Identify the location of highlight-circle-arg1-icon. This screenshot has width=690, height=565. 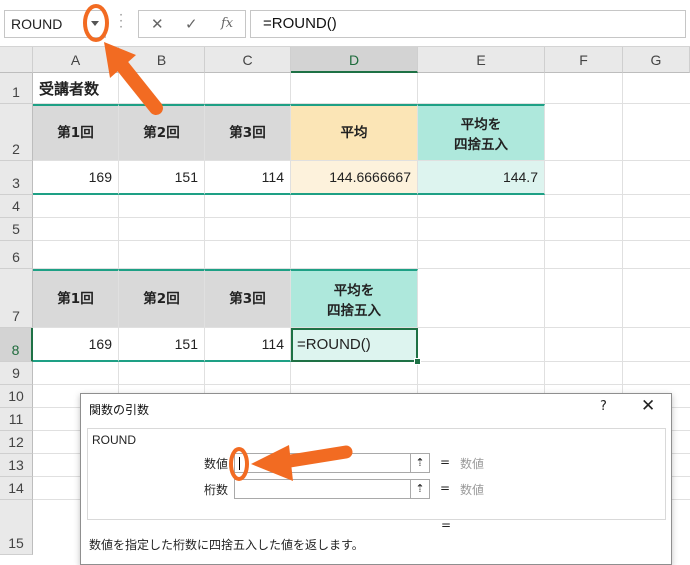
(239, 464).